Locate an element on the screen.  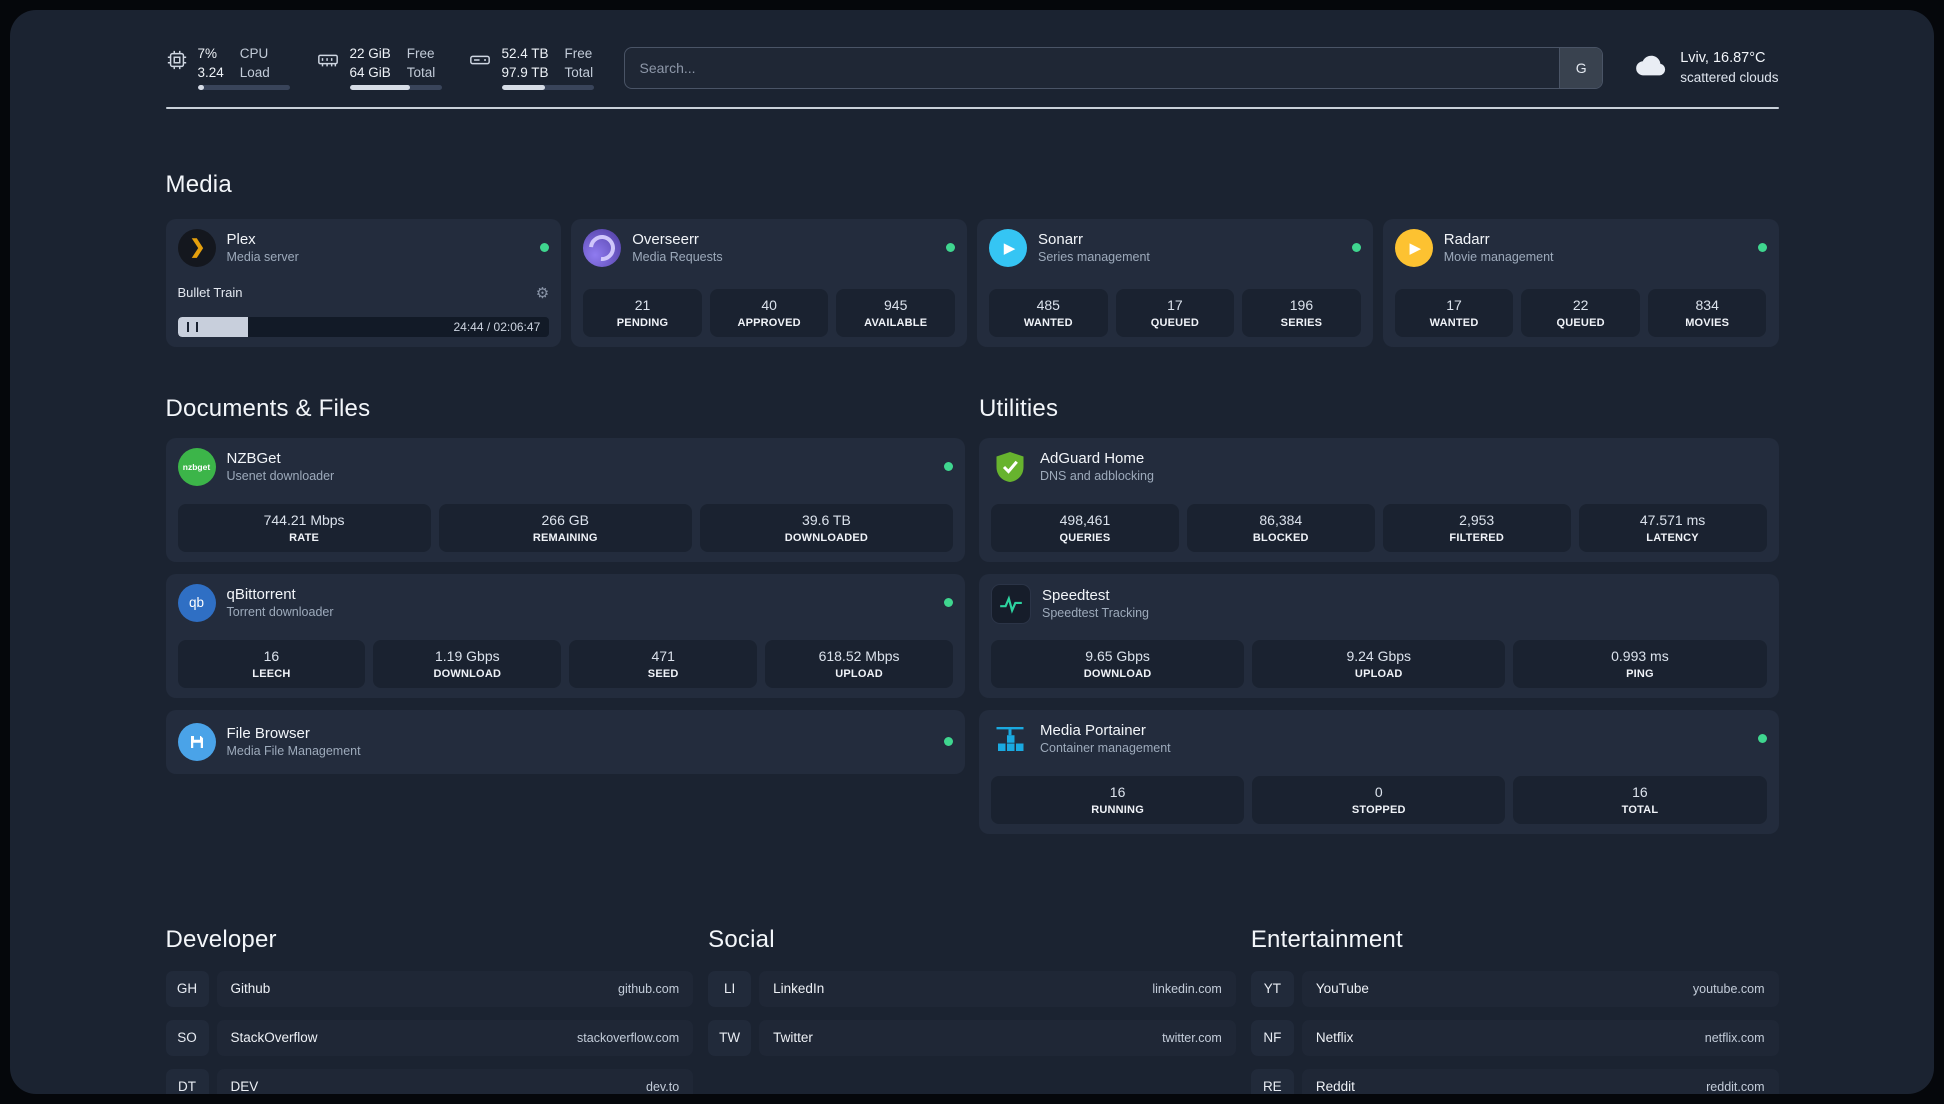
bookmark-abbr: TW is located at coordinates (730, 1037).